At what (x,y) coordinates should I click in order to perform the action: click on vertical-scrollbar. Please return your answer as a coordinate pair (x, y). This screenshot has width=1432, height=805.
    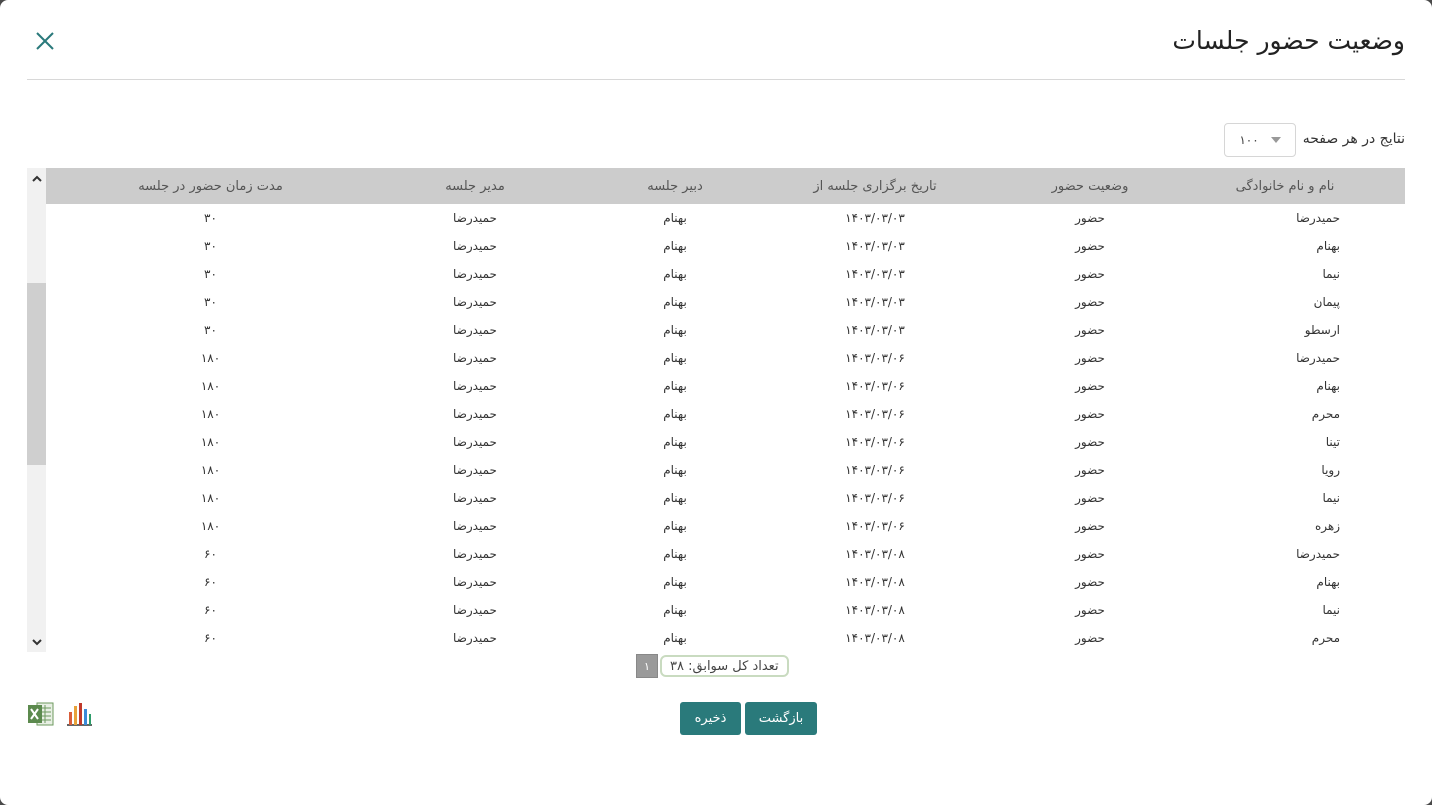
    Looking at the image, I should click on (36, 410).